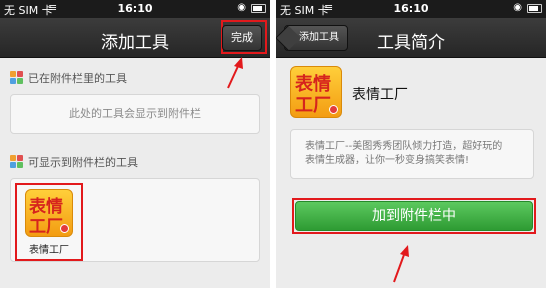 This screenshot has height=288, width=546. Describe the element at coordinates (387, 160) in the screenshot. I see `description-line: 表情生成器，让你一秒变身搞笑表情!` at that location.